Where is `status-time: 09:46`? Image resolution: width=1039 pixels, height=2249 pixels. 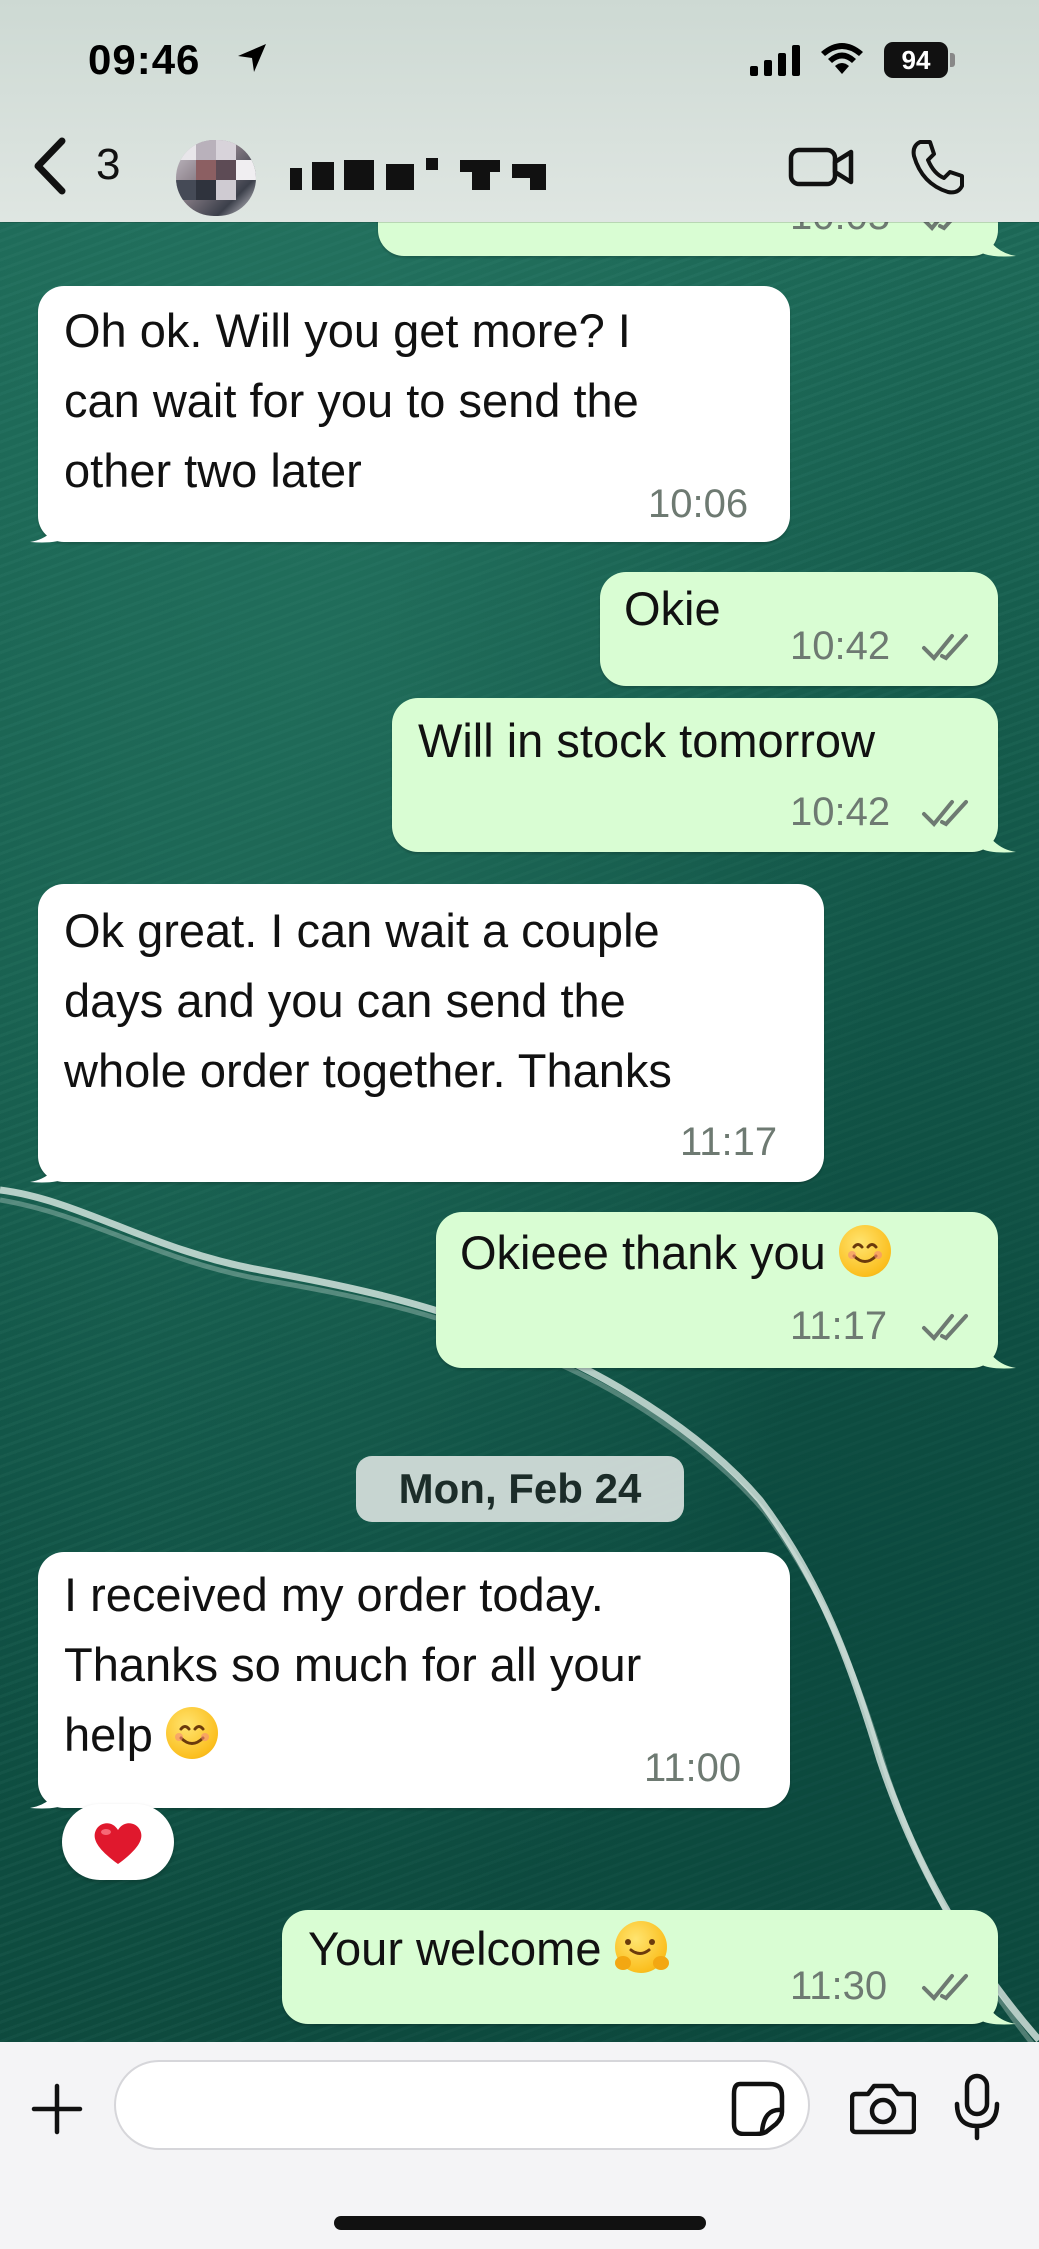
status-time: 09:46 is located at coordinates (144, 59).